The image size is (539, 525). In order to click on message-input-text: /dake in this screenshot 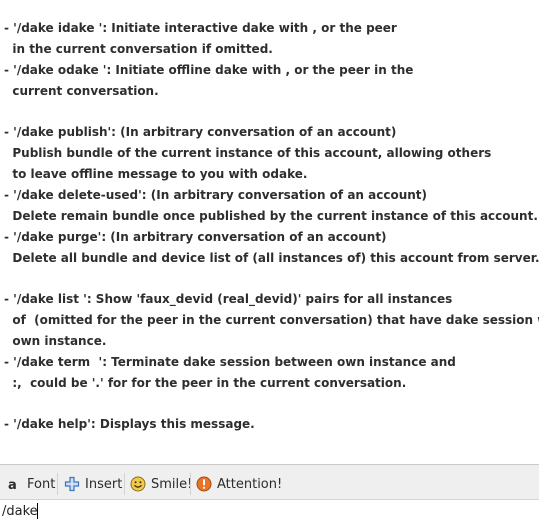, I will do `click(20, 511)`.